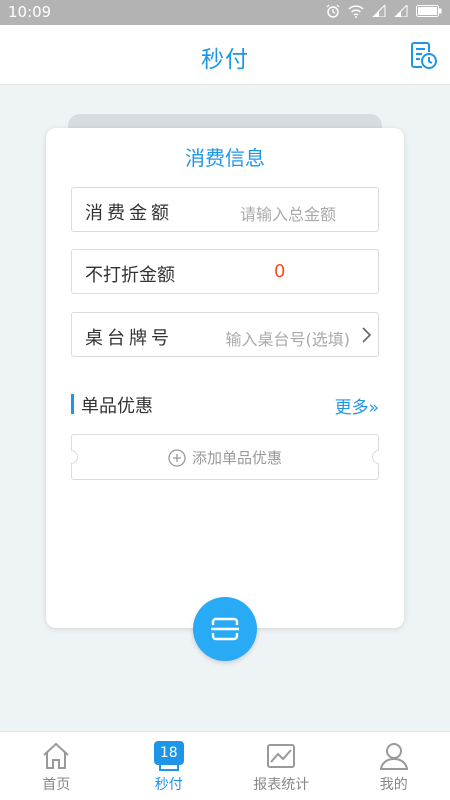  I want to click on app-header: 秒付, so click(225, 55).